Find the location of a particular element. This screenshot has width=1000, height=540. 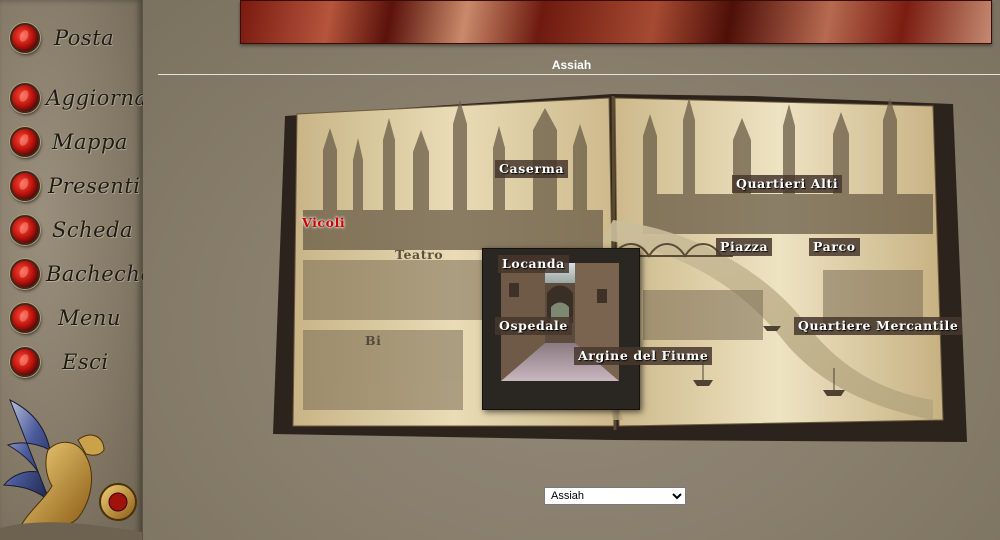

menu-label: Presenti is located at coordinates (94, 186).